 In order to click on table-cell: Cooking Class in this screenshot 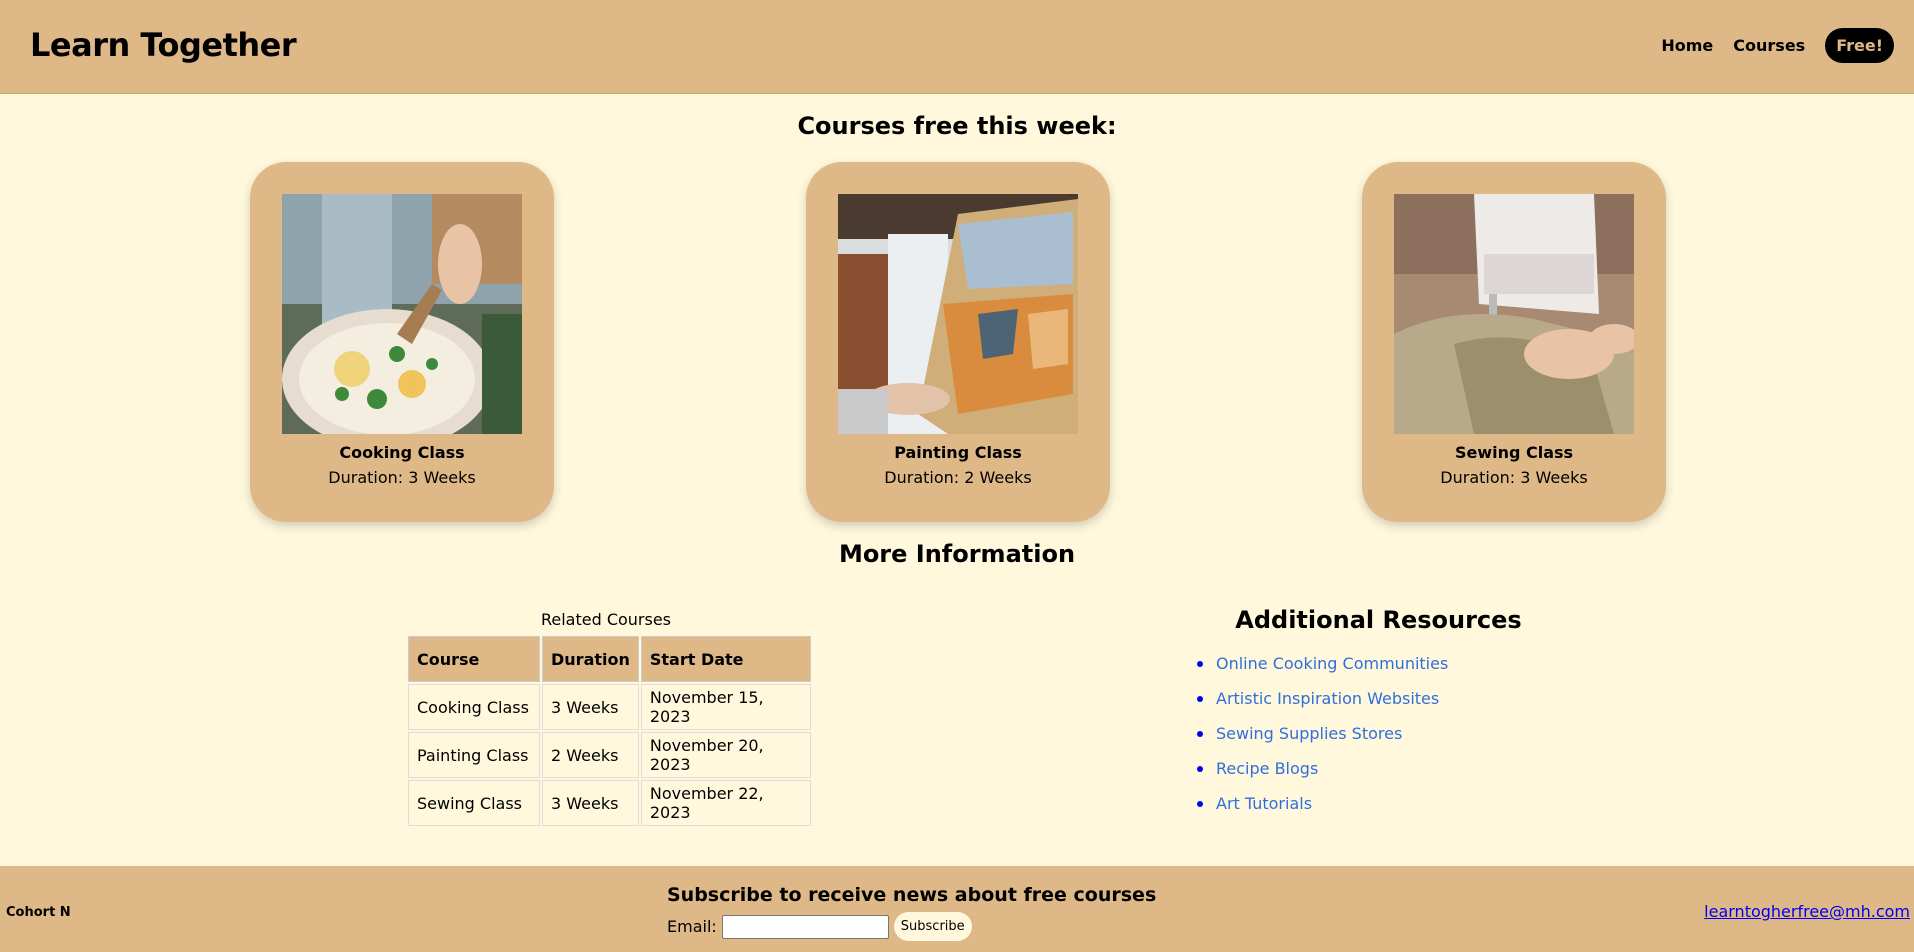, I will do `click(474, 707)`.